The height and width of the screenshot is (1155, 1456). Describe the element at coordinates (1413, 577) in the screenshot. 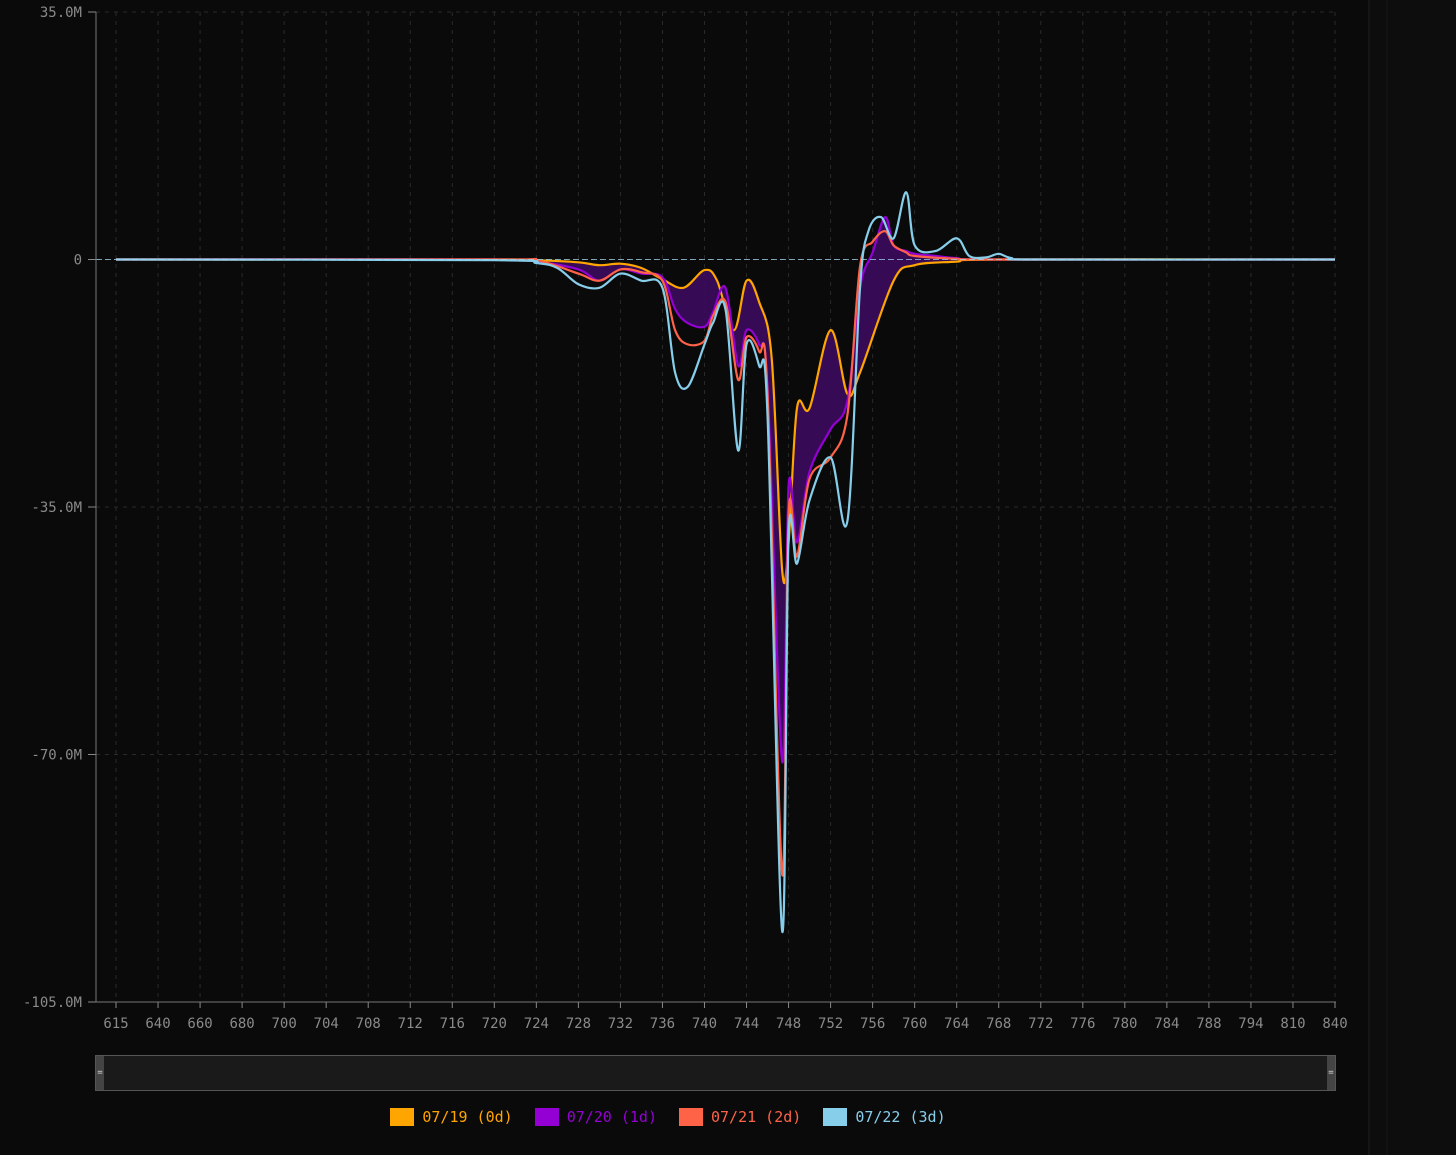

I see `side-panel` at that location.